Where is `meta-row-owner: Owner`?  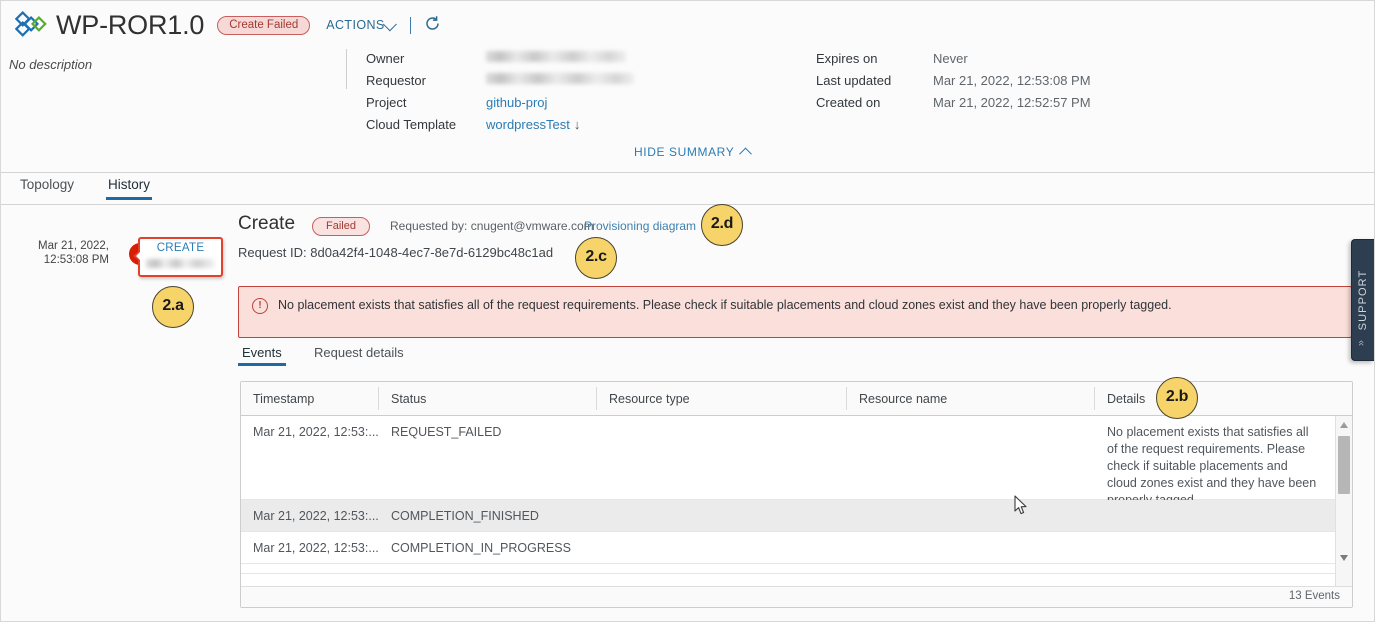
meta-row-owner: Owner is located at coordinates (500, 62).